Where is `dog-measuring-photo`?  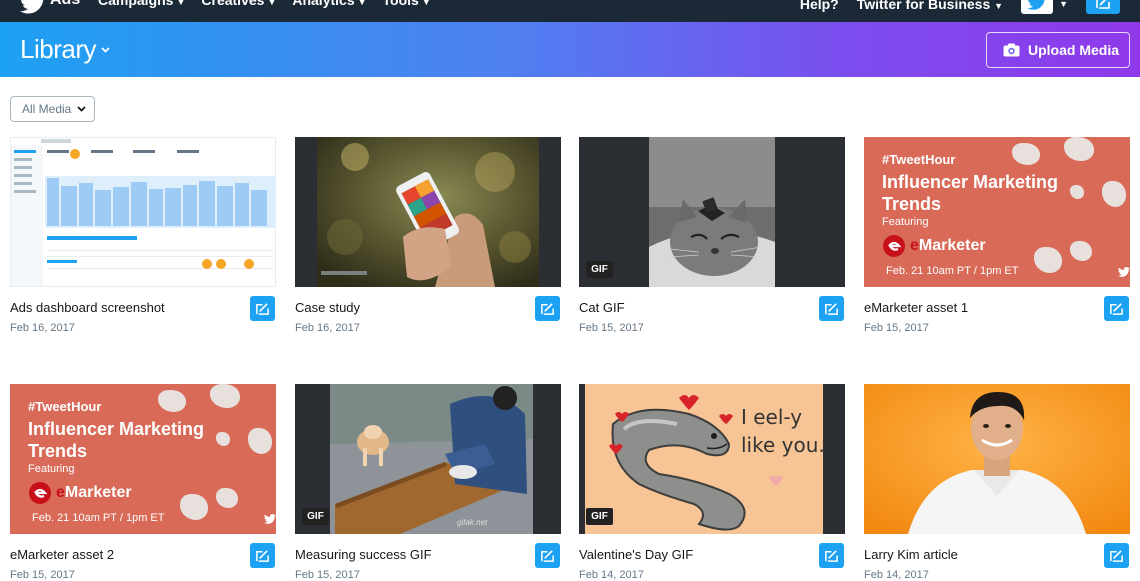 dog-measuring-photo is located at coordinates (428, 459).